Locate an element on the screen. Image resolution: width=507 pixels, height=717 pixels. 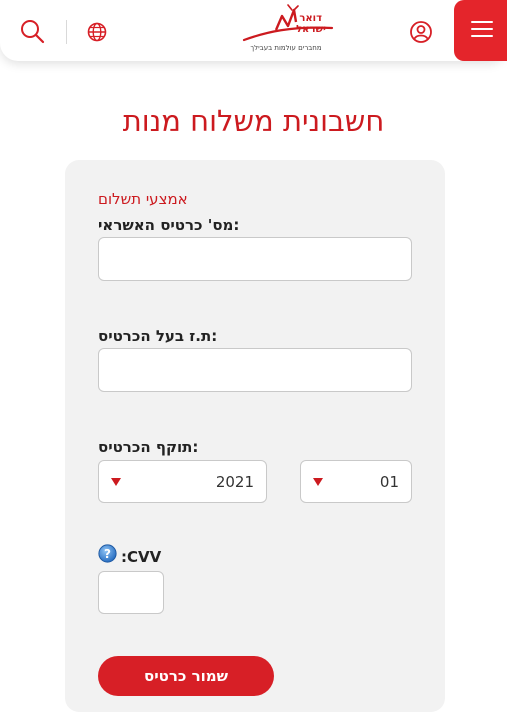
user-icon is located at coordinates (421, 32).